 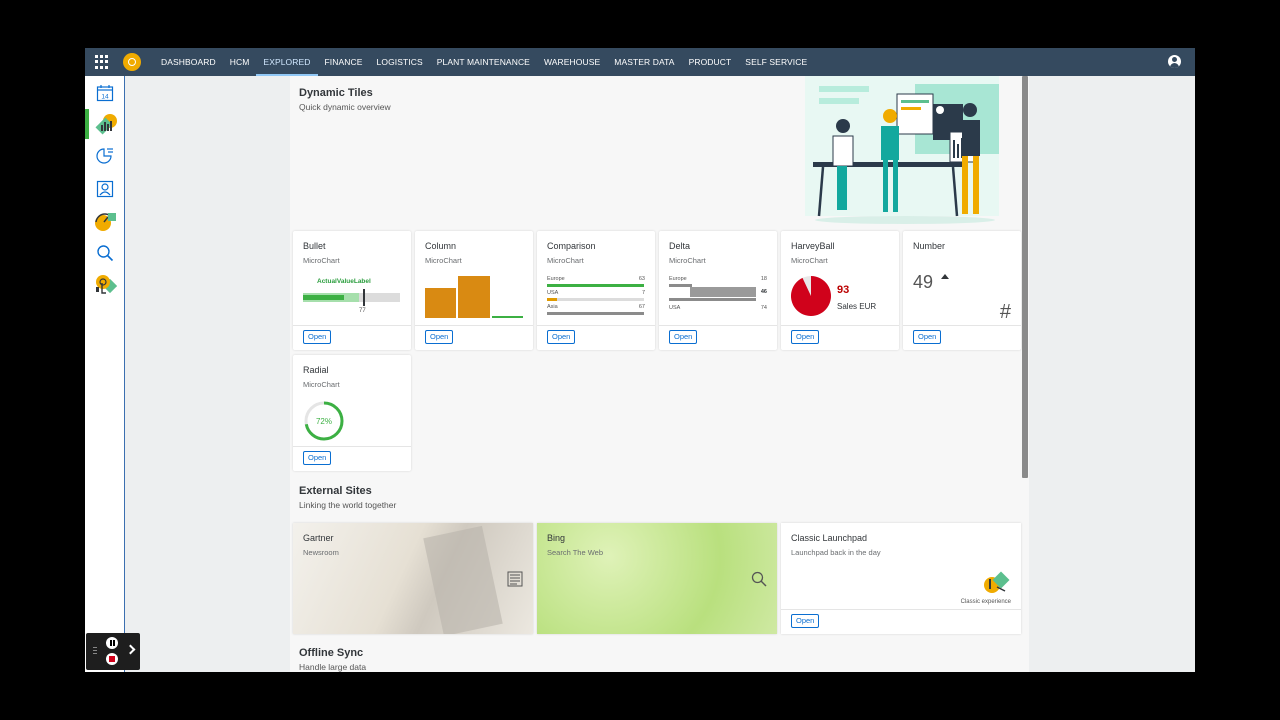 I want to click on tile-title: Classic Launchpad, so click(x=829, y=538).